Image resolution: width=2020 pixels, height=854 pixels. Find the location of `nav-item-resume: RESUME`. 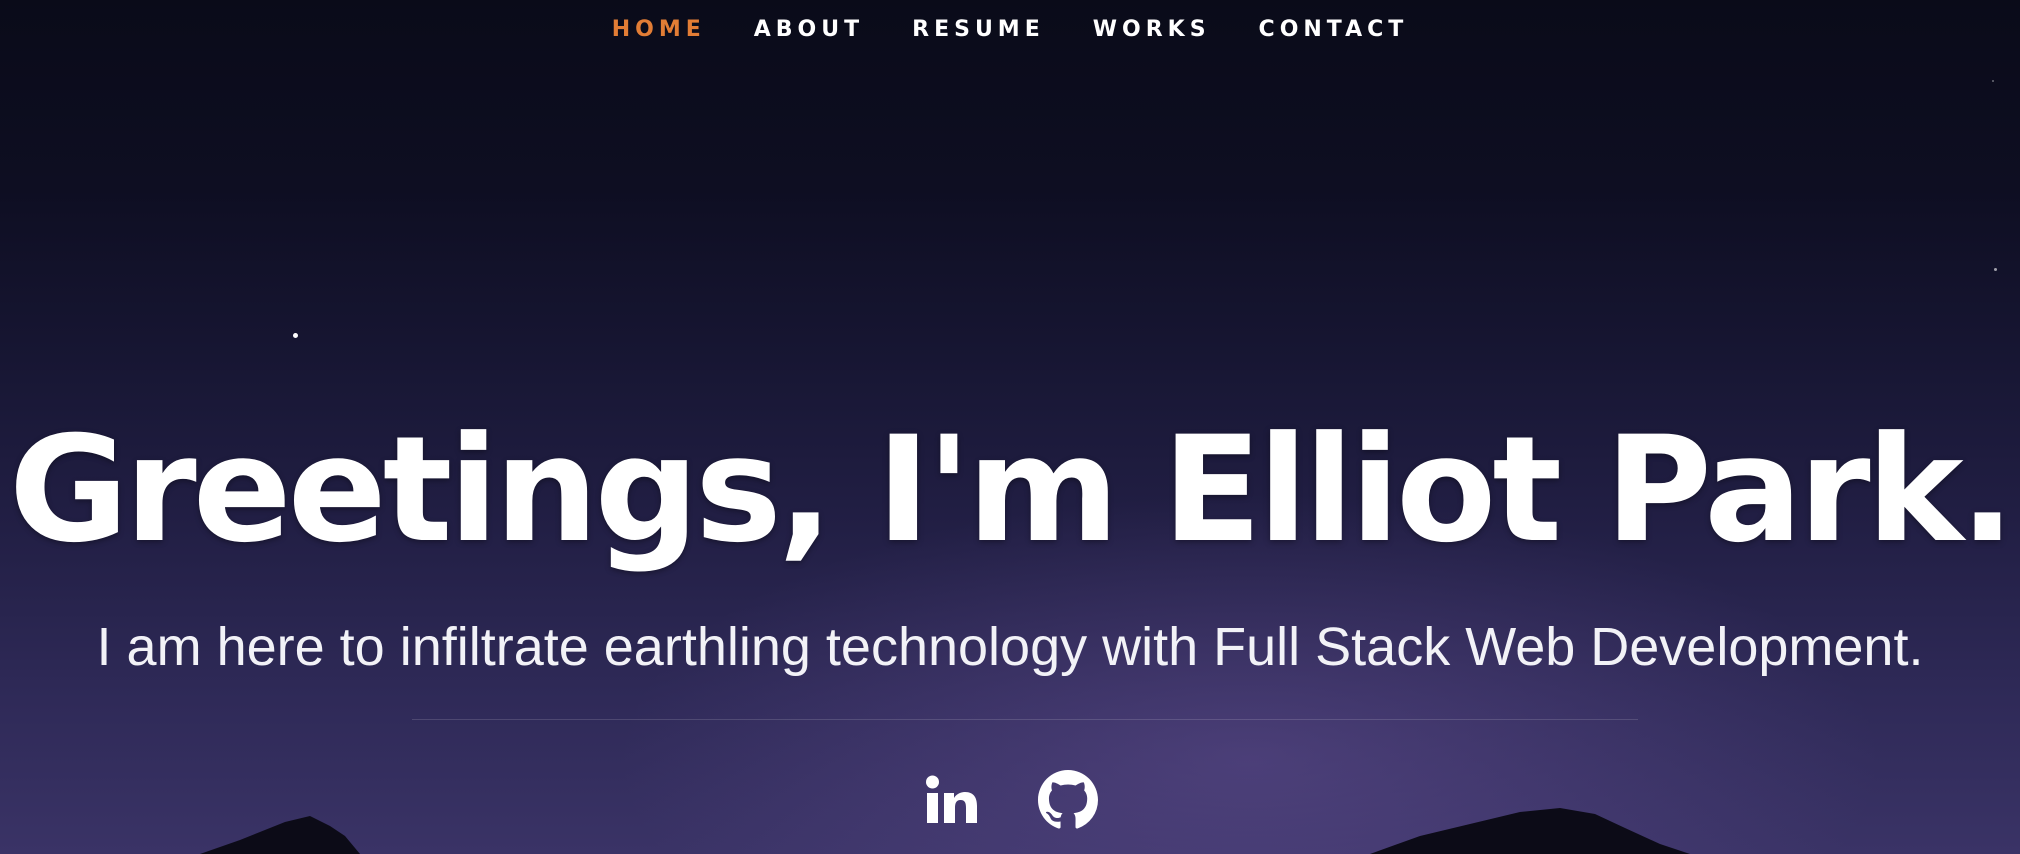

nav-item-resume: RESUME is located at coordinates (978, 30).